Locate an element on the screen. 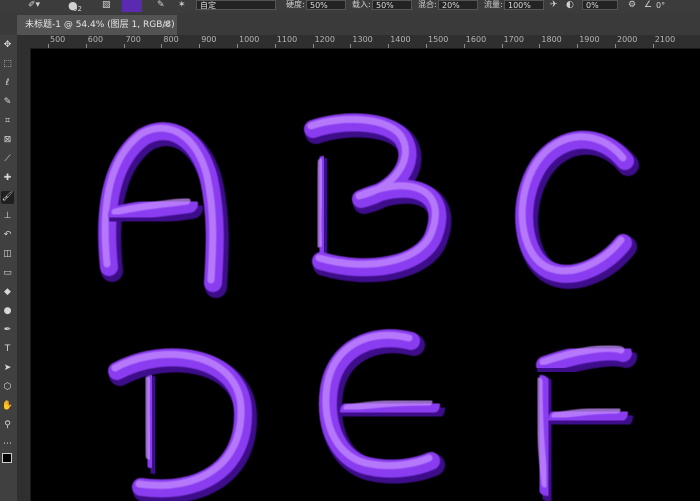  angle-icon: ∠ is located at coordinates (648, 6).